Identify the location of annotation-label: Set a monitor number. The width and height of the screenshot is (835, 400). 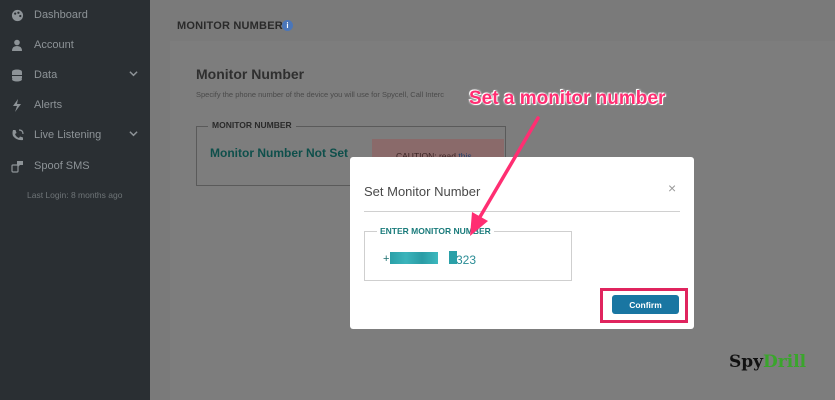
(567, 98).